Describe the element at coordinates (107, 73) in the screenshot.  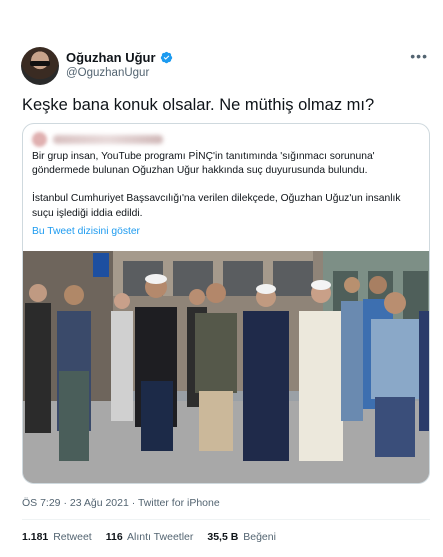
I see `author-handle: @OguzhanUgur` at that location.